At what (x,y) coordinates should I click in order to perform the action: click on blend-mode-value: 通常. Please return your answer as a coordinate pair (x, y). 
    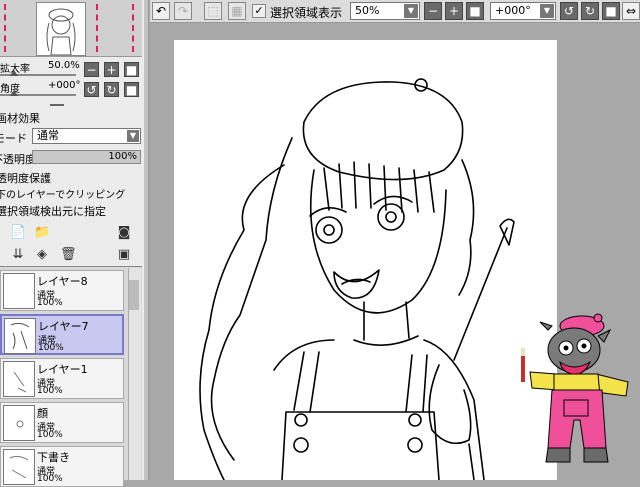
    Looking at the image, I should click on (48, 135).